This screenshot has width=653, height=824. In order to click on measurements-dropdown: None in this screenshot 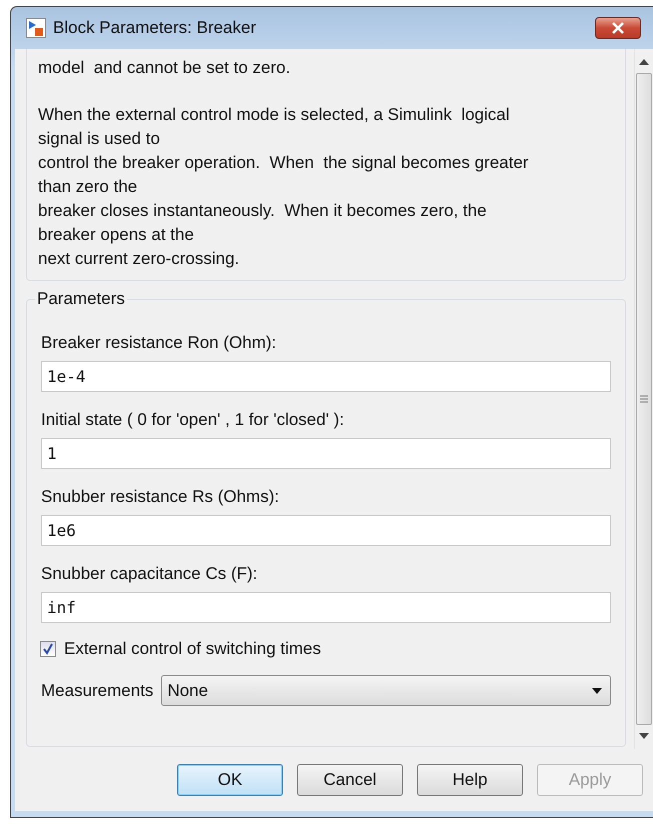, I will do `click(386, 690)`.